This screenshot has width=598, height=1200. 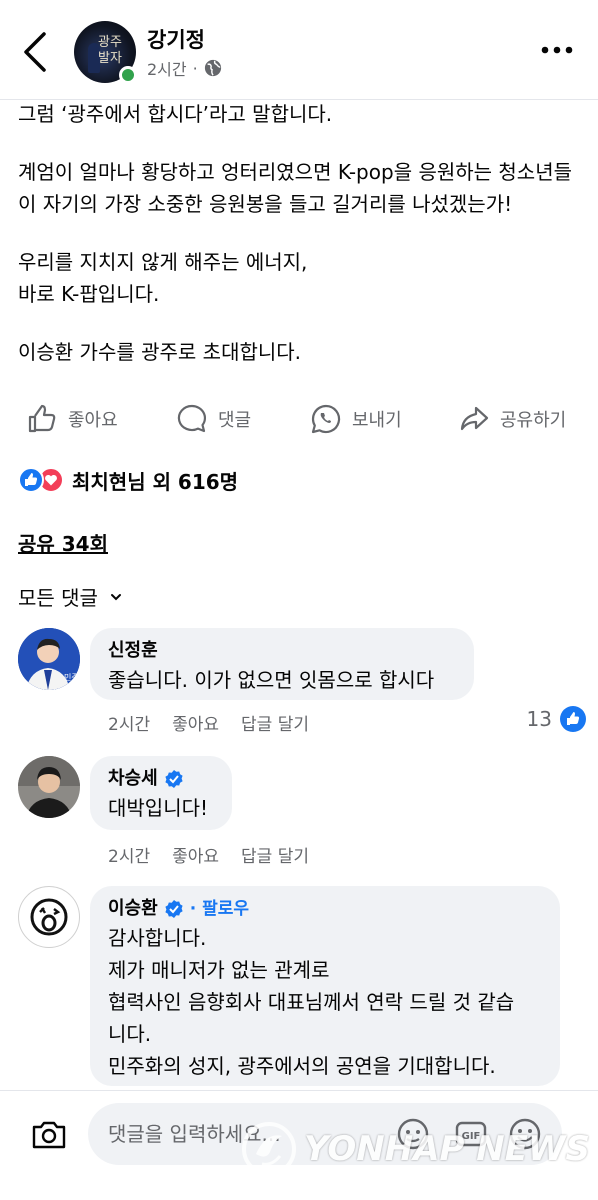 I want to click on comment-text-line: 니다., so click(x=130, y=1034).